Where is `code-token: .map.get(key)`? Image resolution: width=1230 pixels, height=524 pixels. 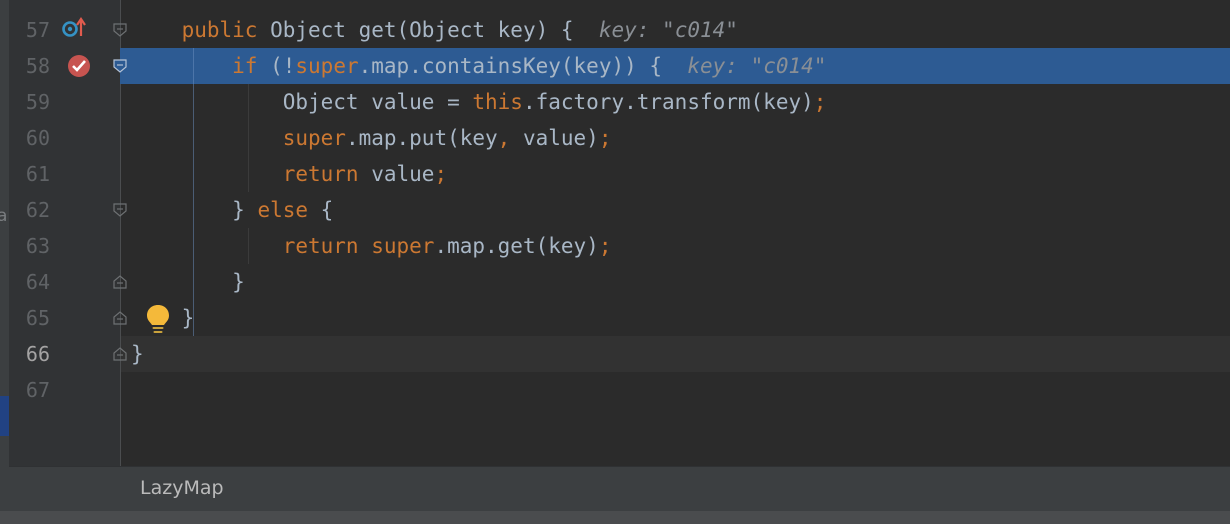 code-token: .map.get(key) is located at coordinates (516, 246).